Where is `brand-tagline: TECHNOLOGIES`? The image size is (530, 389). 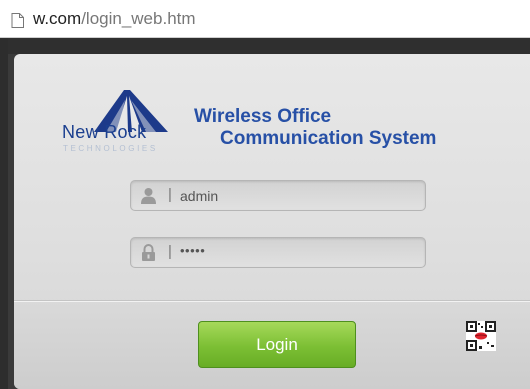
brand-tagline: TECHNOLOGIES is located at coordinates (110, 148).